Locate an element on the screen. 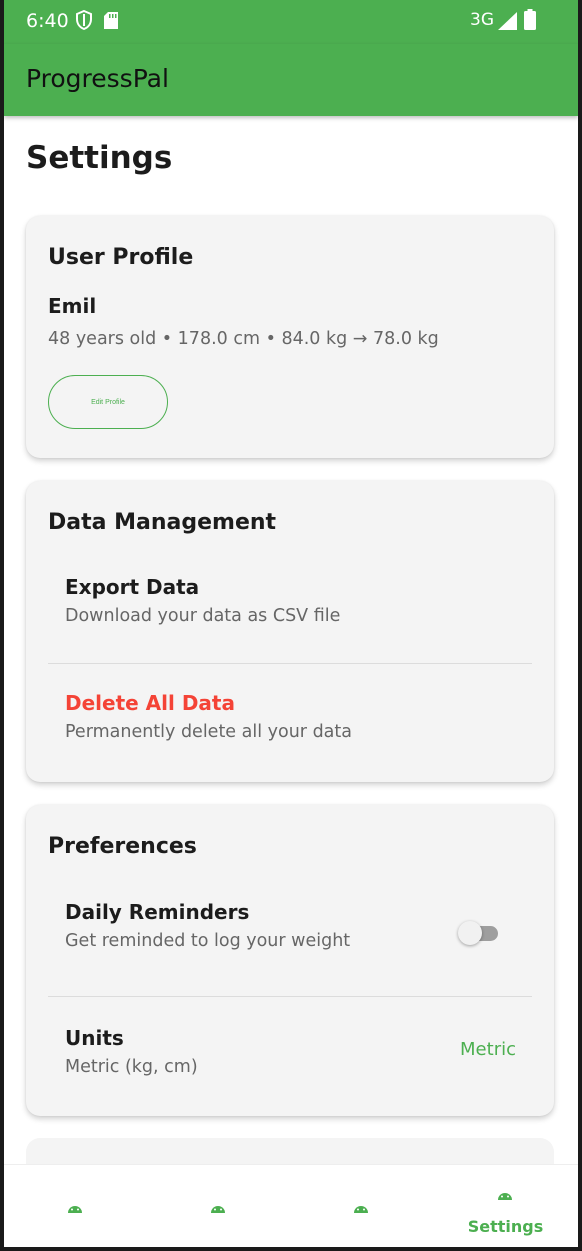 This screenshot has height=1251, width=582. units-title: Units is located at coordinates (94, 1038).